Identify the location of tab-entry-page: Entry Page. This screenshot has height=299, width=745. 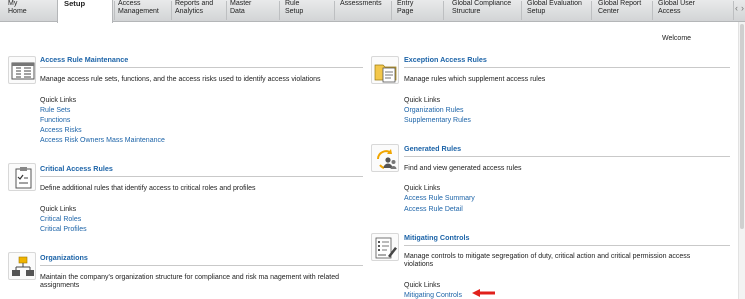
(419, 11).